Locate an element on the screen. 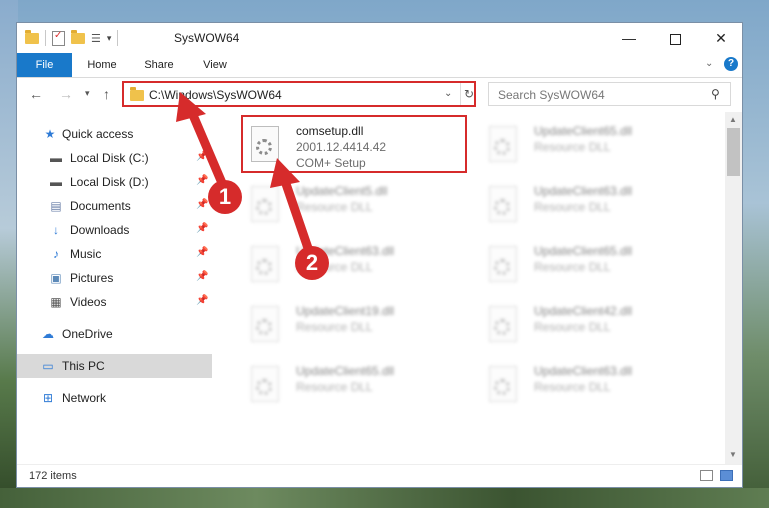 This screenshot has height=508, width=769. minimize-button: — is located at coordinates (629, 38).